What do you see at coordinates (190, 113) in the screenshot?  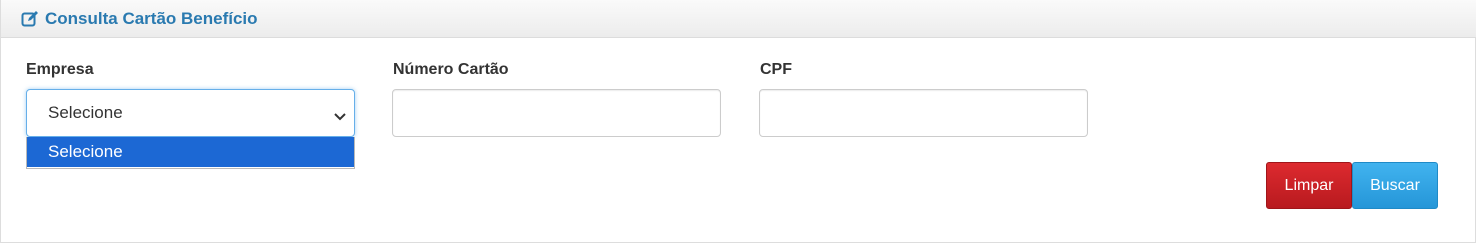 I see `empresa-select: Selecione` at bounding box center [190, 113].